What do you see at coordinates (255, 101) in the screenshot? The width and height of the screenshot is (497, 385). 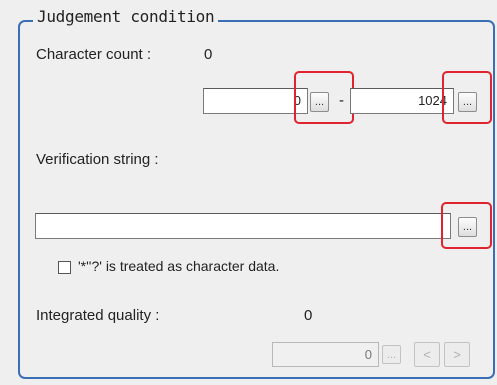 I see `character-count-min-field: 0` at bounding box center [255, 101].